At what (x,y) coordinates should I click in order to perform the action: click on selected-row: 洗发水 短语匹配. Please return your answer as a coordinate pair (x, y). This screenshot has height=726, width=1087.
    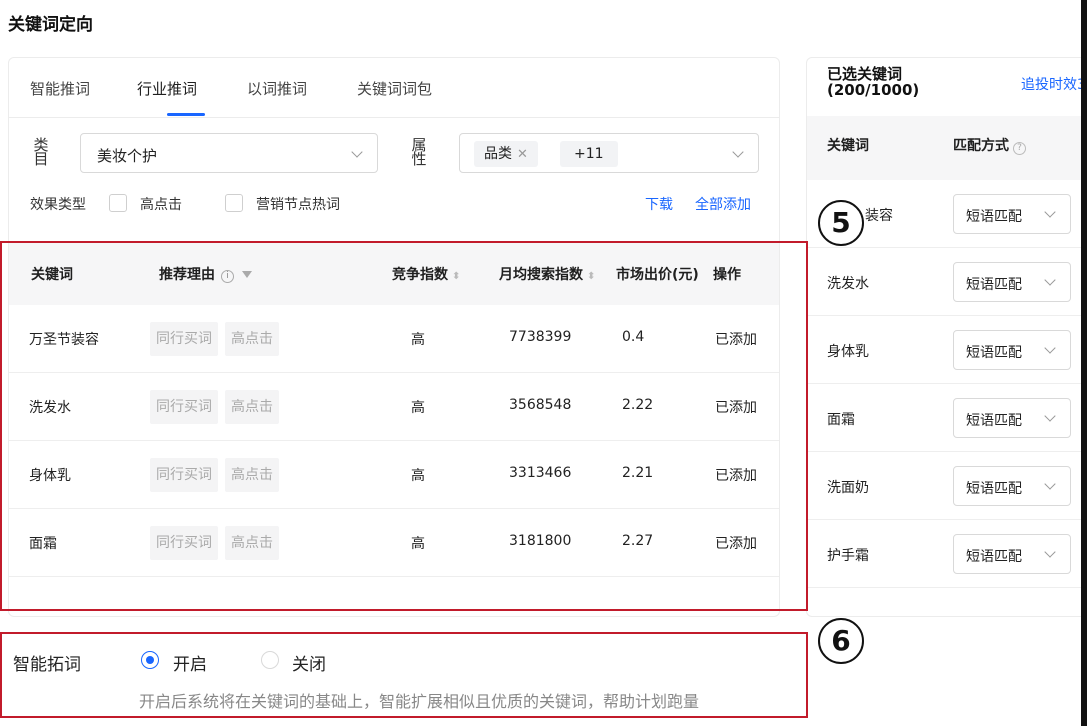
    Looking at the image, I should click on (947, 282).